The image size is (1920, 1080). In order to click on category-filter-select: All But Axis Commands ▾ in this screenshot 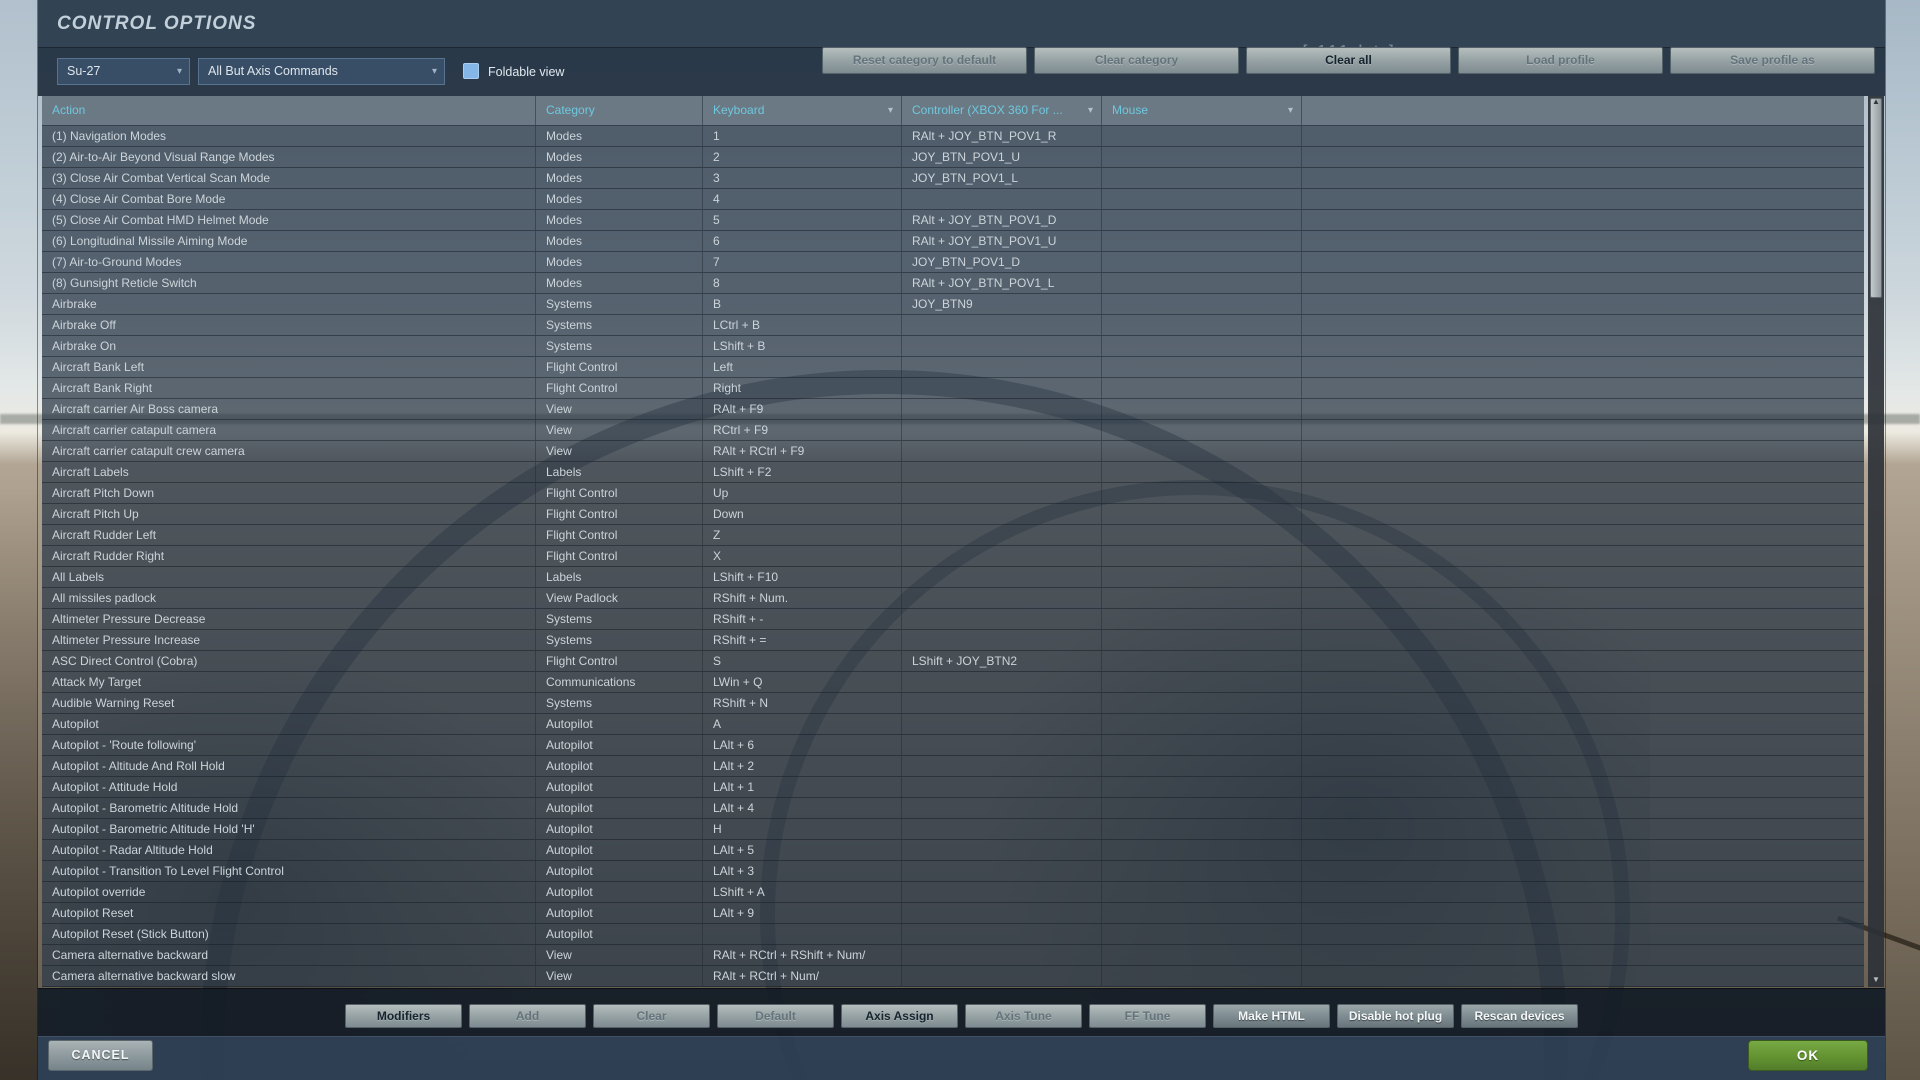, I will do `click(321, 71)`.